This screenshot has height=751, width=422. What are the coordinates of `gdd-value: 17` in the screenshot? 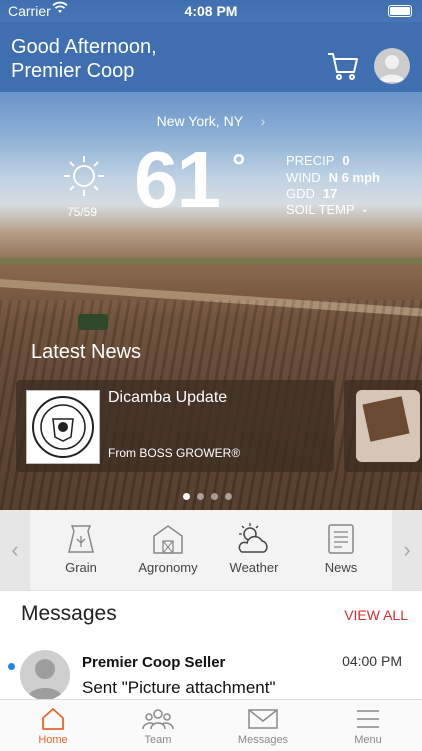 It's located at (330, 193).